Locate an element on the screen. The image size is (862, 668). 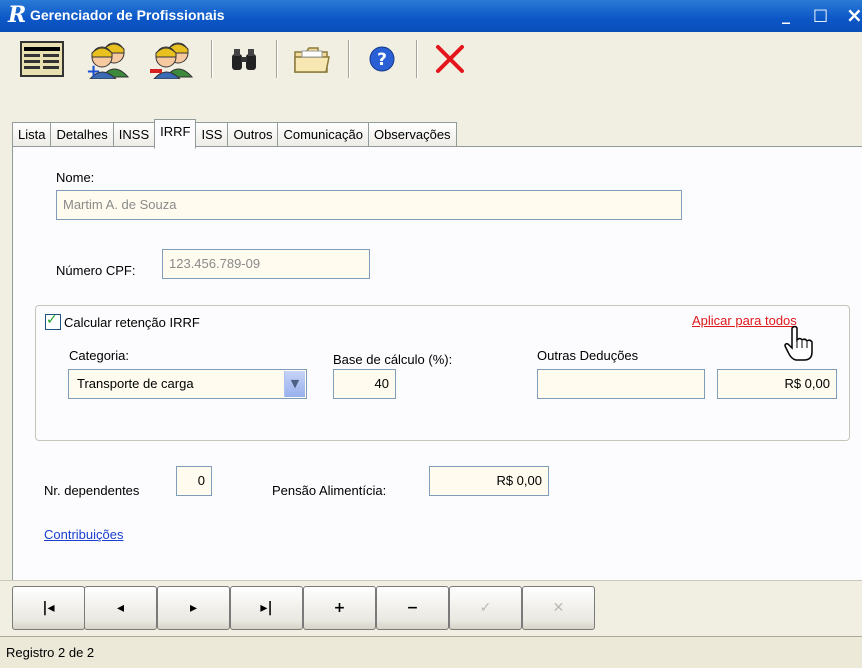
insert-record-button: + is located at coordinates (339, 608).